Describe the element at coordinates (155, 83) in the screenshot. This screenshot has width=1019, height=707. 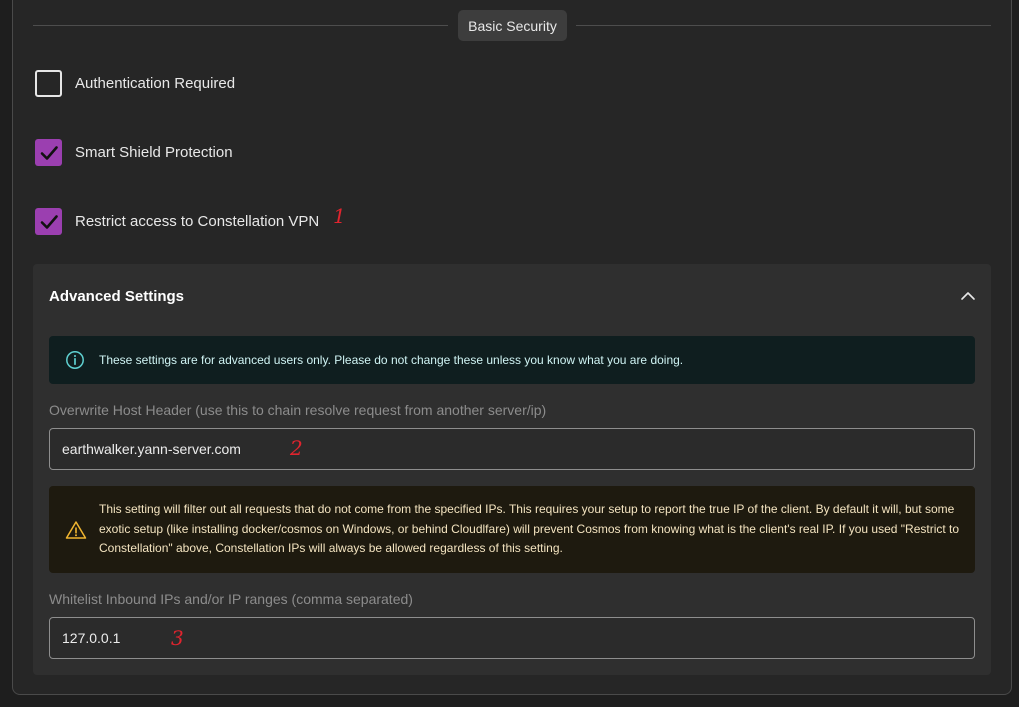
I see `checkbox-label: Authentication Required` at that location.